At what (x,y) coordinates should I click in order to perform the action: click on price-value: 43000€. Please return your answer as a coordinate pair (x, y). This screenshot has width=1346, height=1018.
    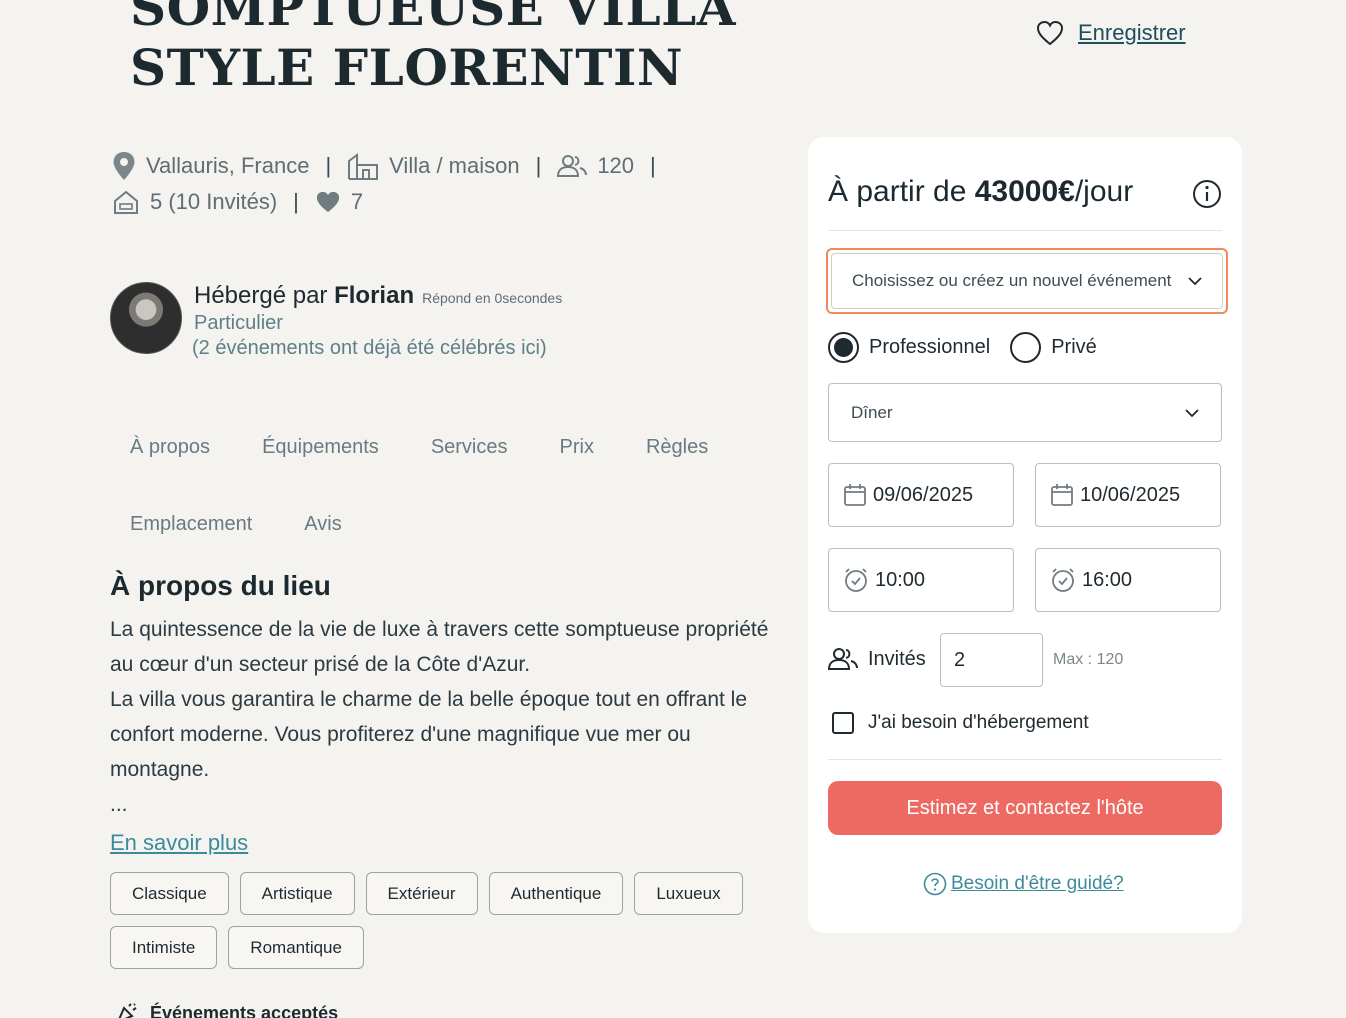
    Looking at the image, I should click on (1024, 191).